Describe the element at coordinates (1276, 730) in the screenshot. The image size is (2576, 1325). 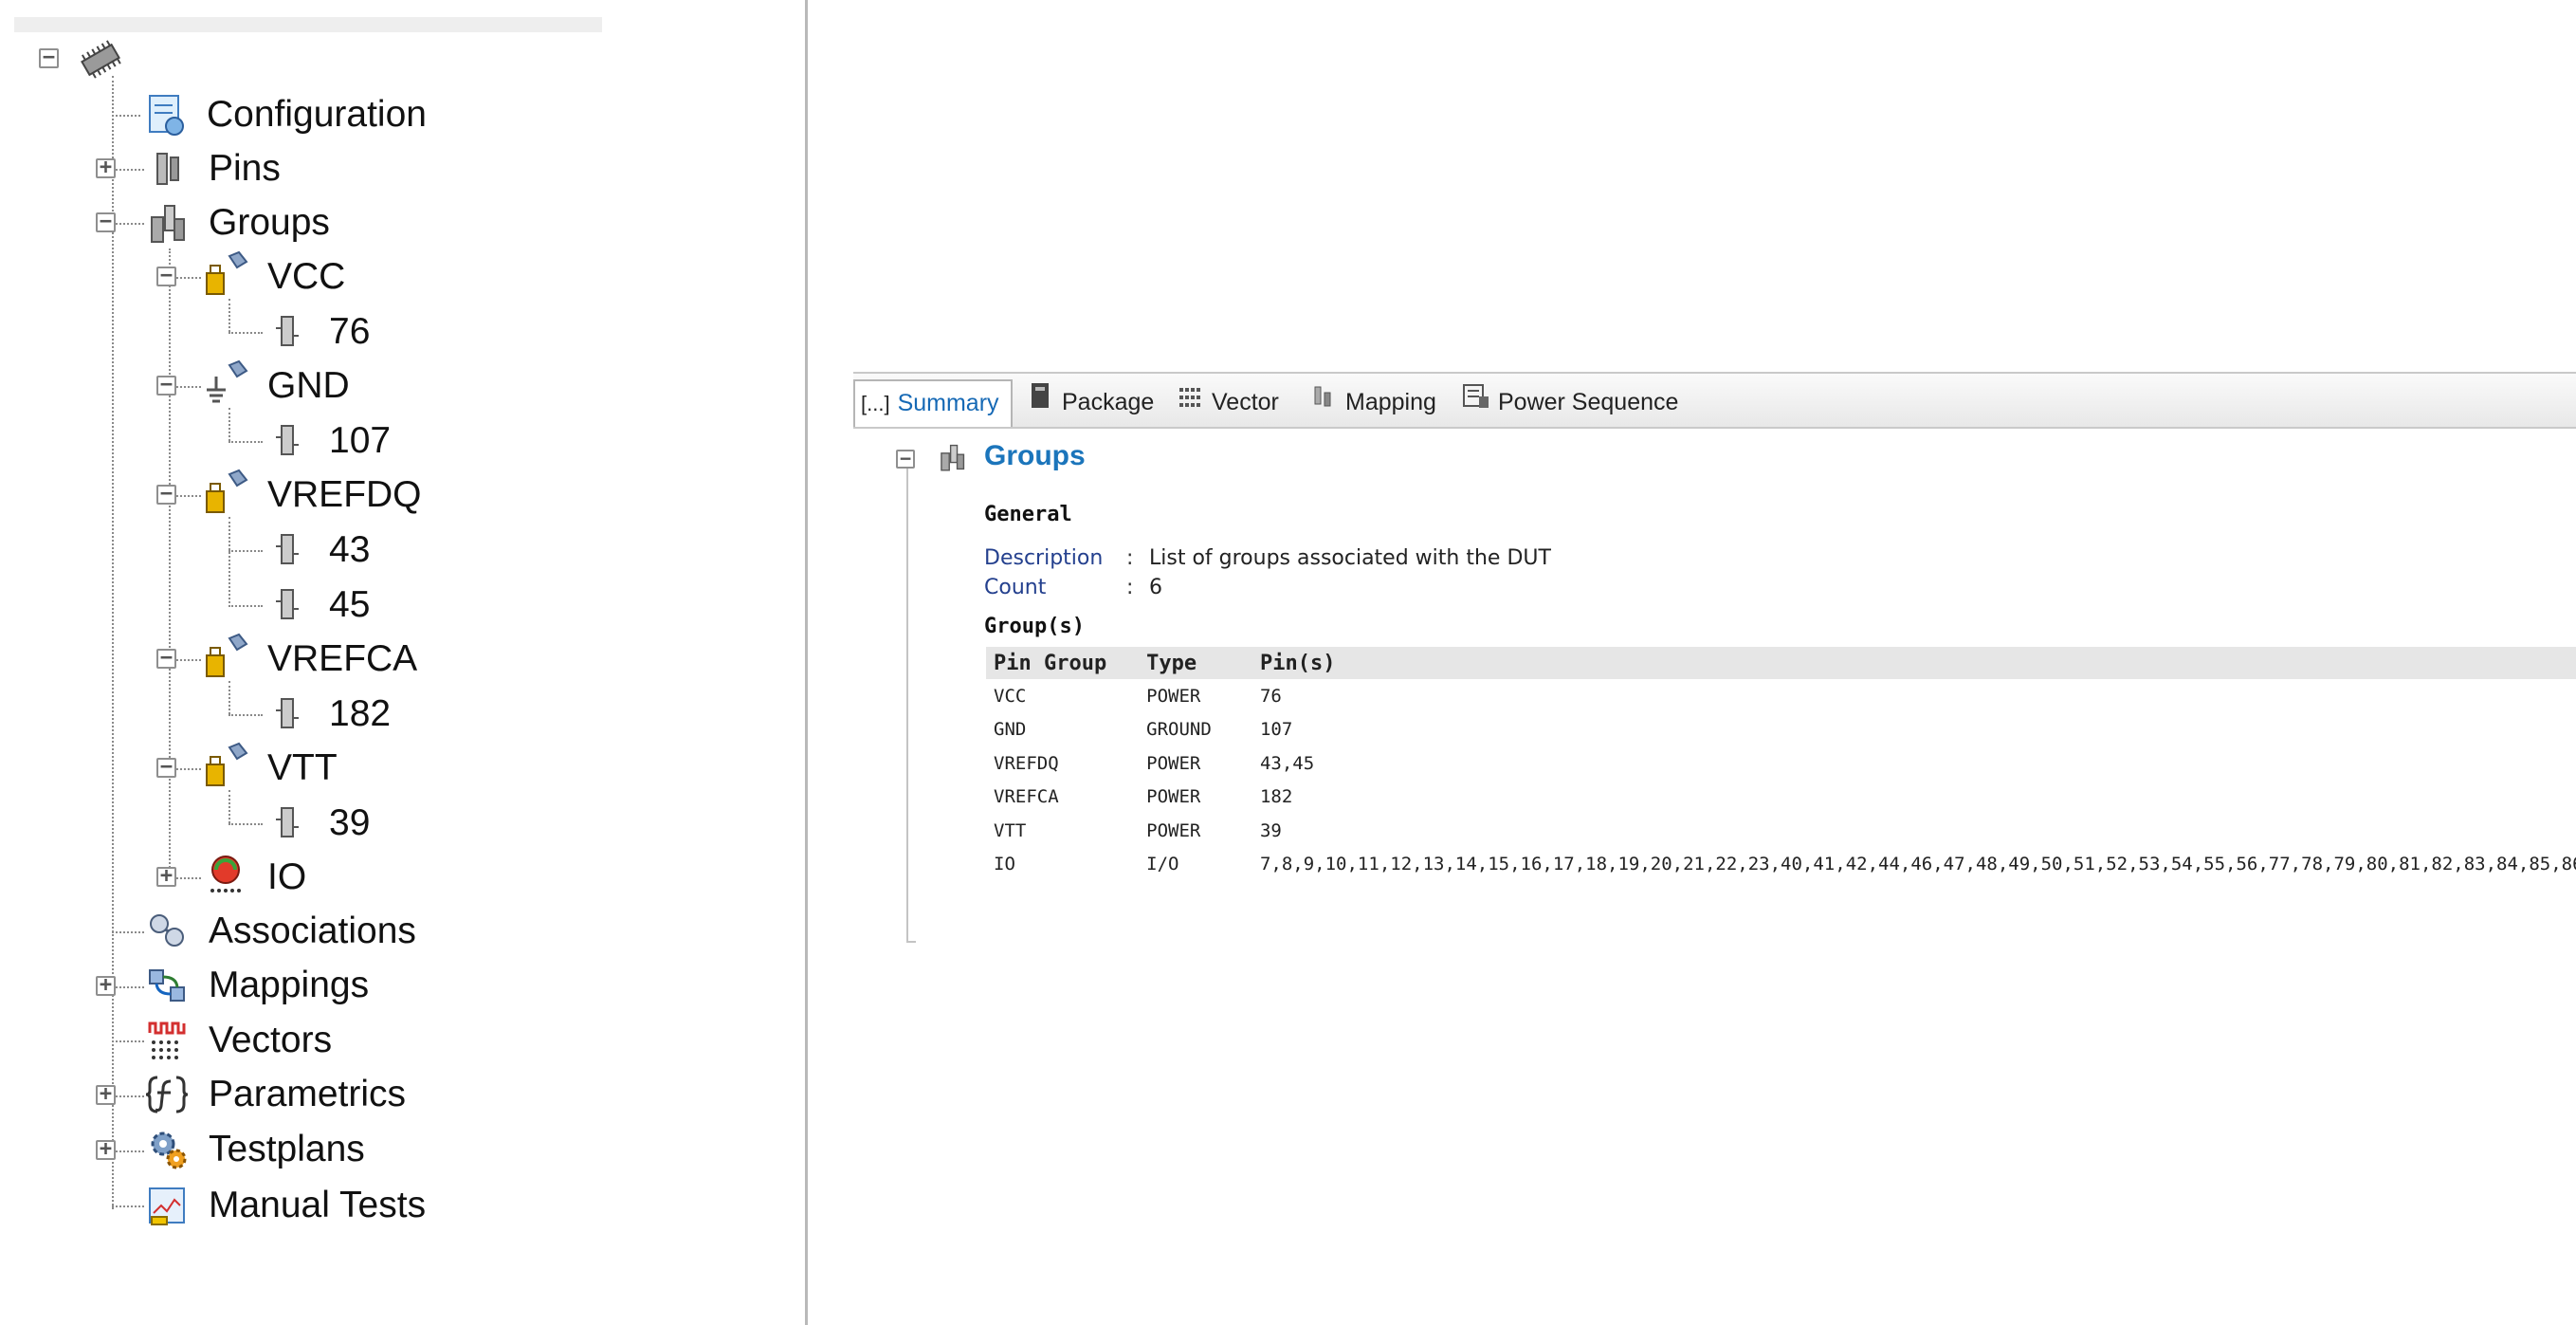
I see `cell-pins: 107` at that location.